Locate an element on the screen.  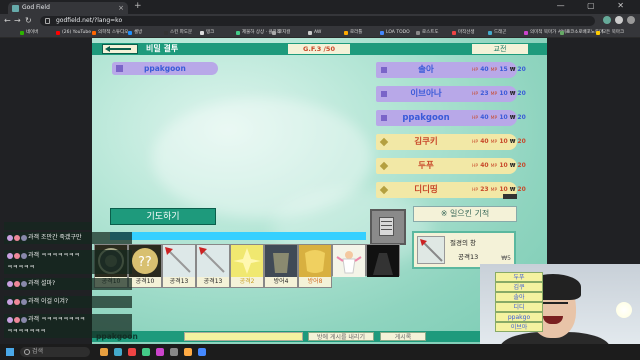
player-row: 디디띵 HP 23 MP 10 ₩ 20 is located at coordinates (451, 190).